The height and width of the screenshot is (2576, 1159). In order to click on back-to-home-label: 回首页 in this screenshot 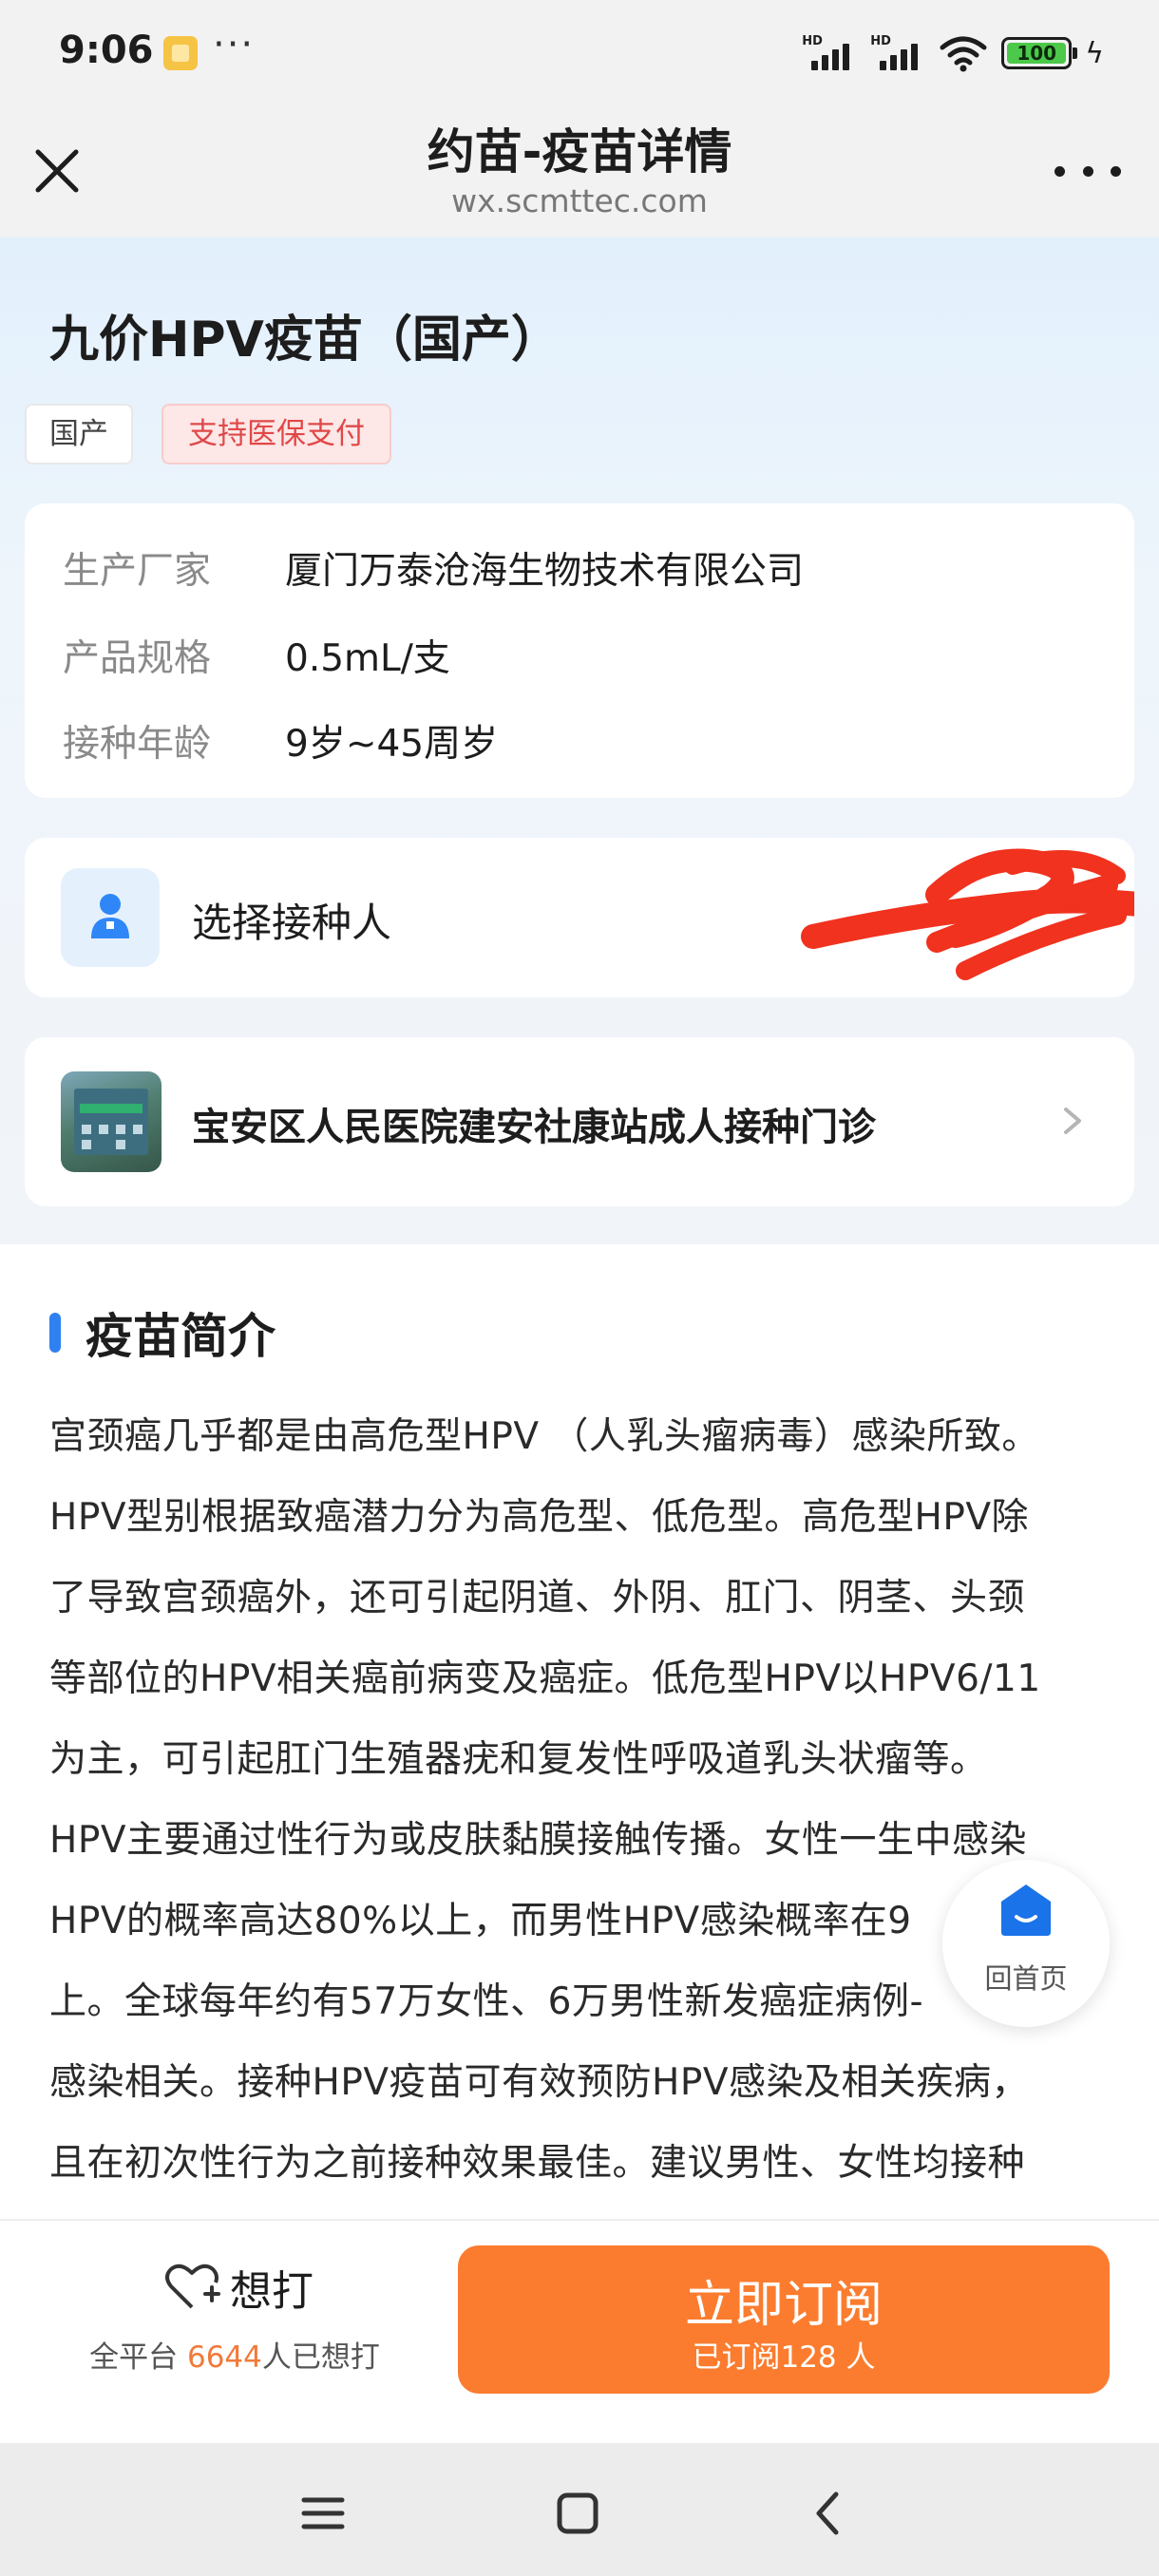, I will do `click(1026, 1979)`.